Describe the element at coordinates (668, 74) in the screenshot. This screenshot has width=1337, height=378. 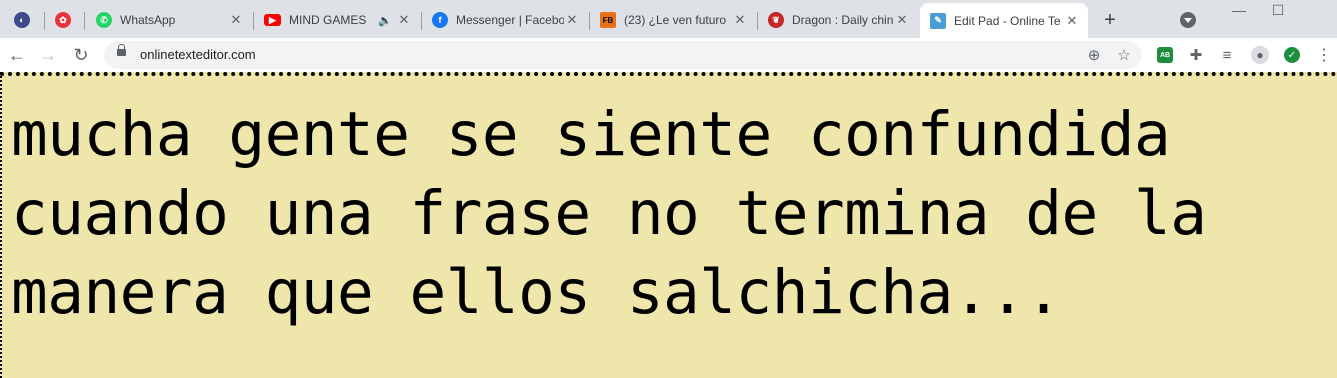
I see `dotted-border-top` at that location.